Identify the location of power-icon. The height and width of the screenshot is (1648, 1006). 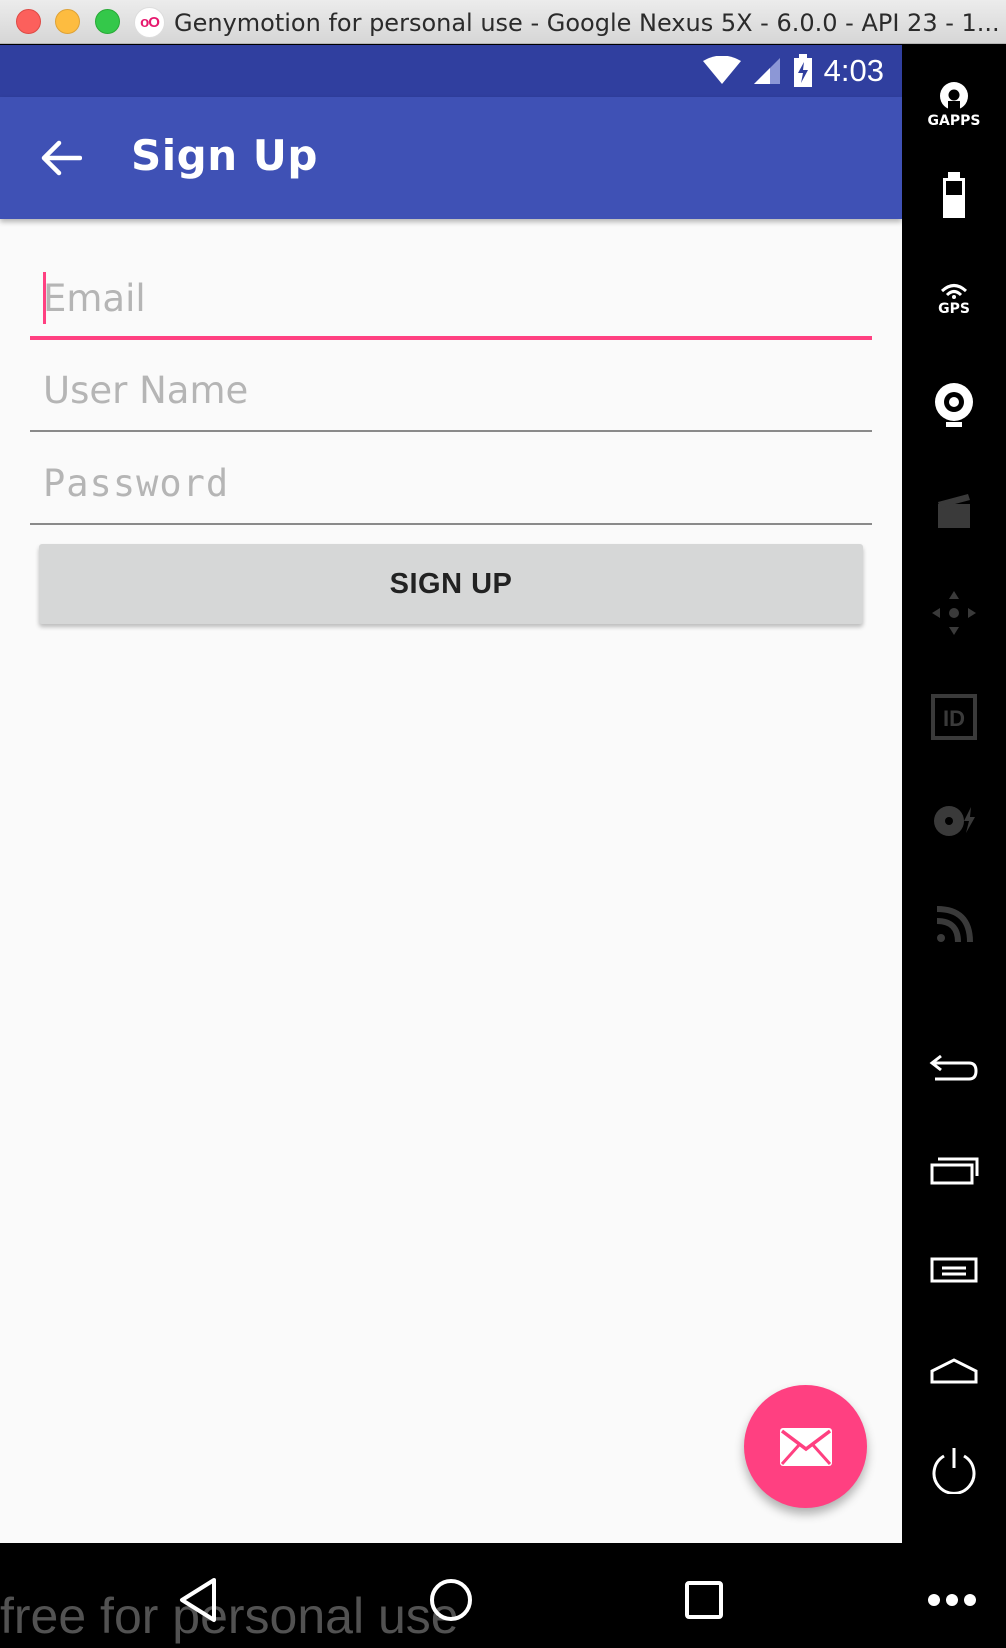
(954, 1471).